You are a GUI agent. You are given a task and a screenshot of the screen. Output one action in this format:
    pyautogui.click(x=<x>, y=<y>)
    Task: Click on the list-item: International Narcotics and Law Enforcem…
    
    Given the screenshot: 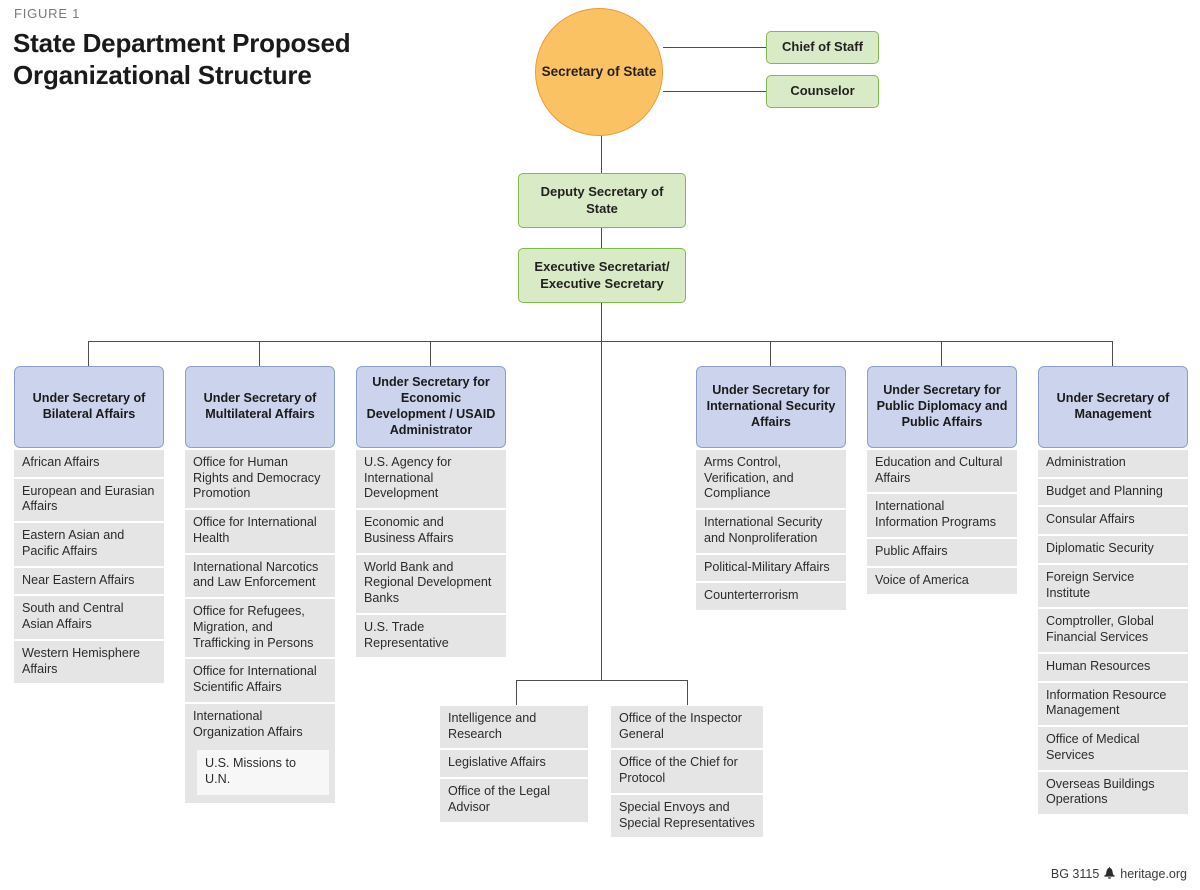 What is the action you would take?
    pyautogui.click(x=260, y=577)
    